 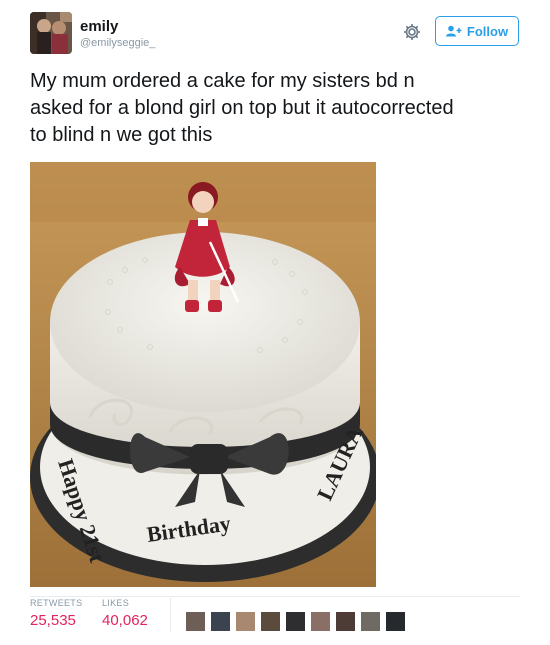 What do you see at coordinates (487, 31) in the screenshot?
I see `follow-label: Follow` at bounding box center [487, 31].